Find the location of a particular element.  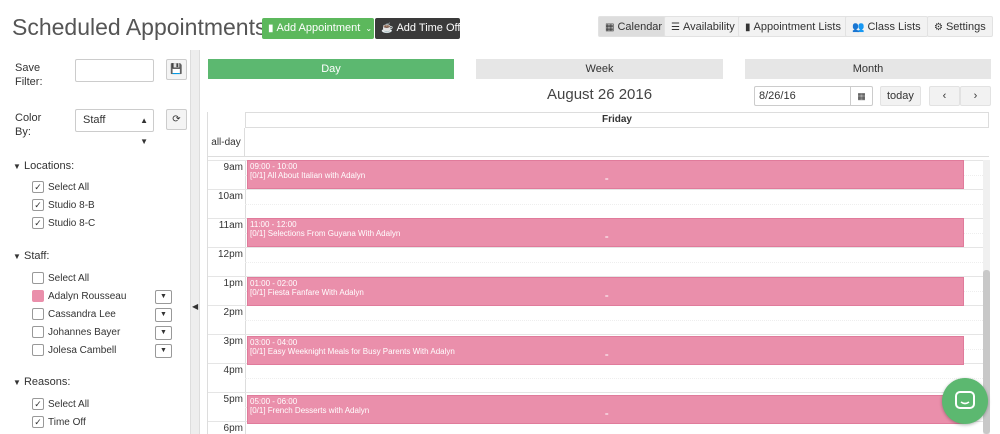

color-by-select: Staff ▲ ▼ is located at coordinates (114, 127).